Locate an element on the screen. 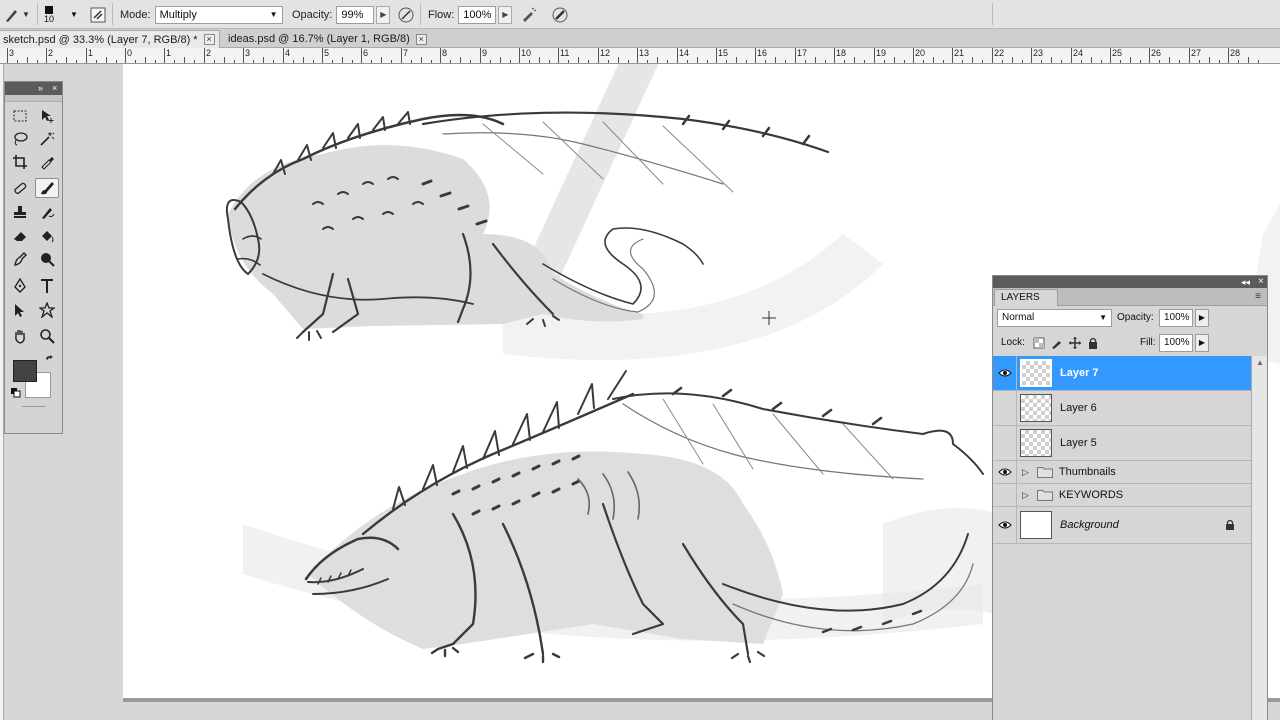  marquee-icon is located at coordinates (20, 116).